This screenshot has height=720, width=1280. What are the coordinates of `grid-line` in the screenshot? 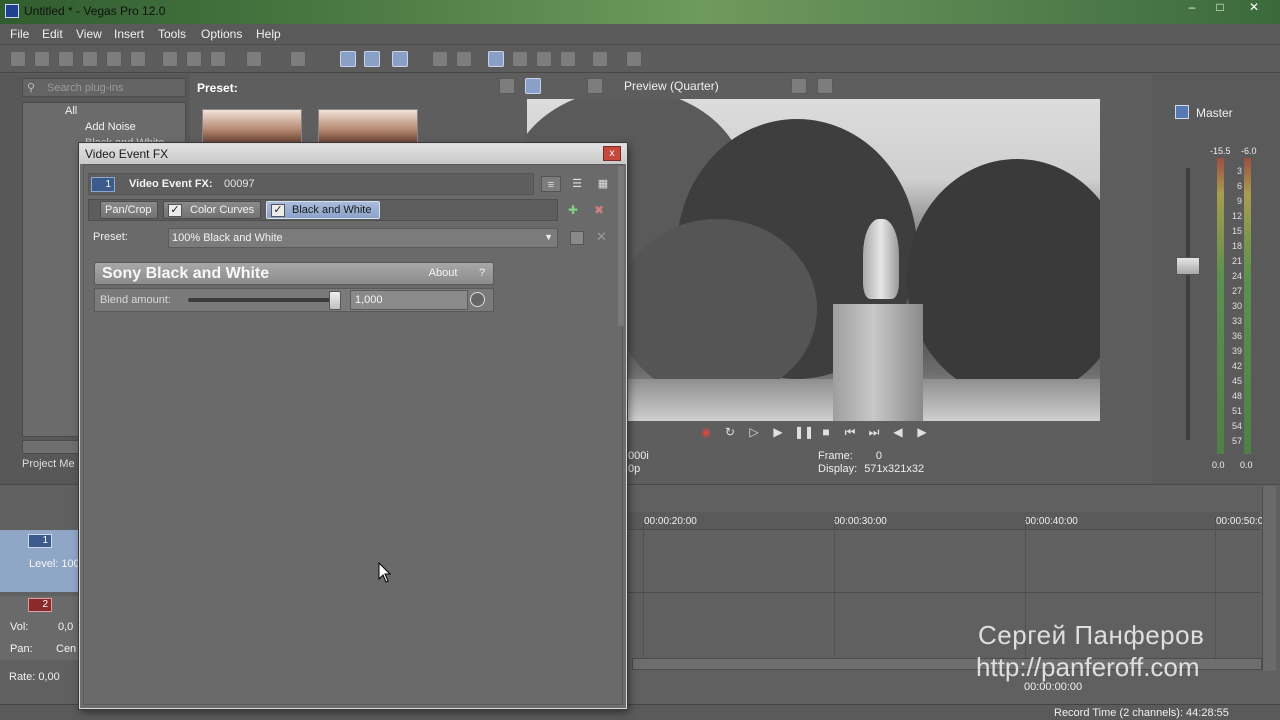 It's located at (1215, 588).